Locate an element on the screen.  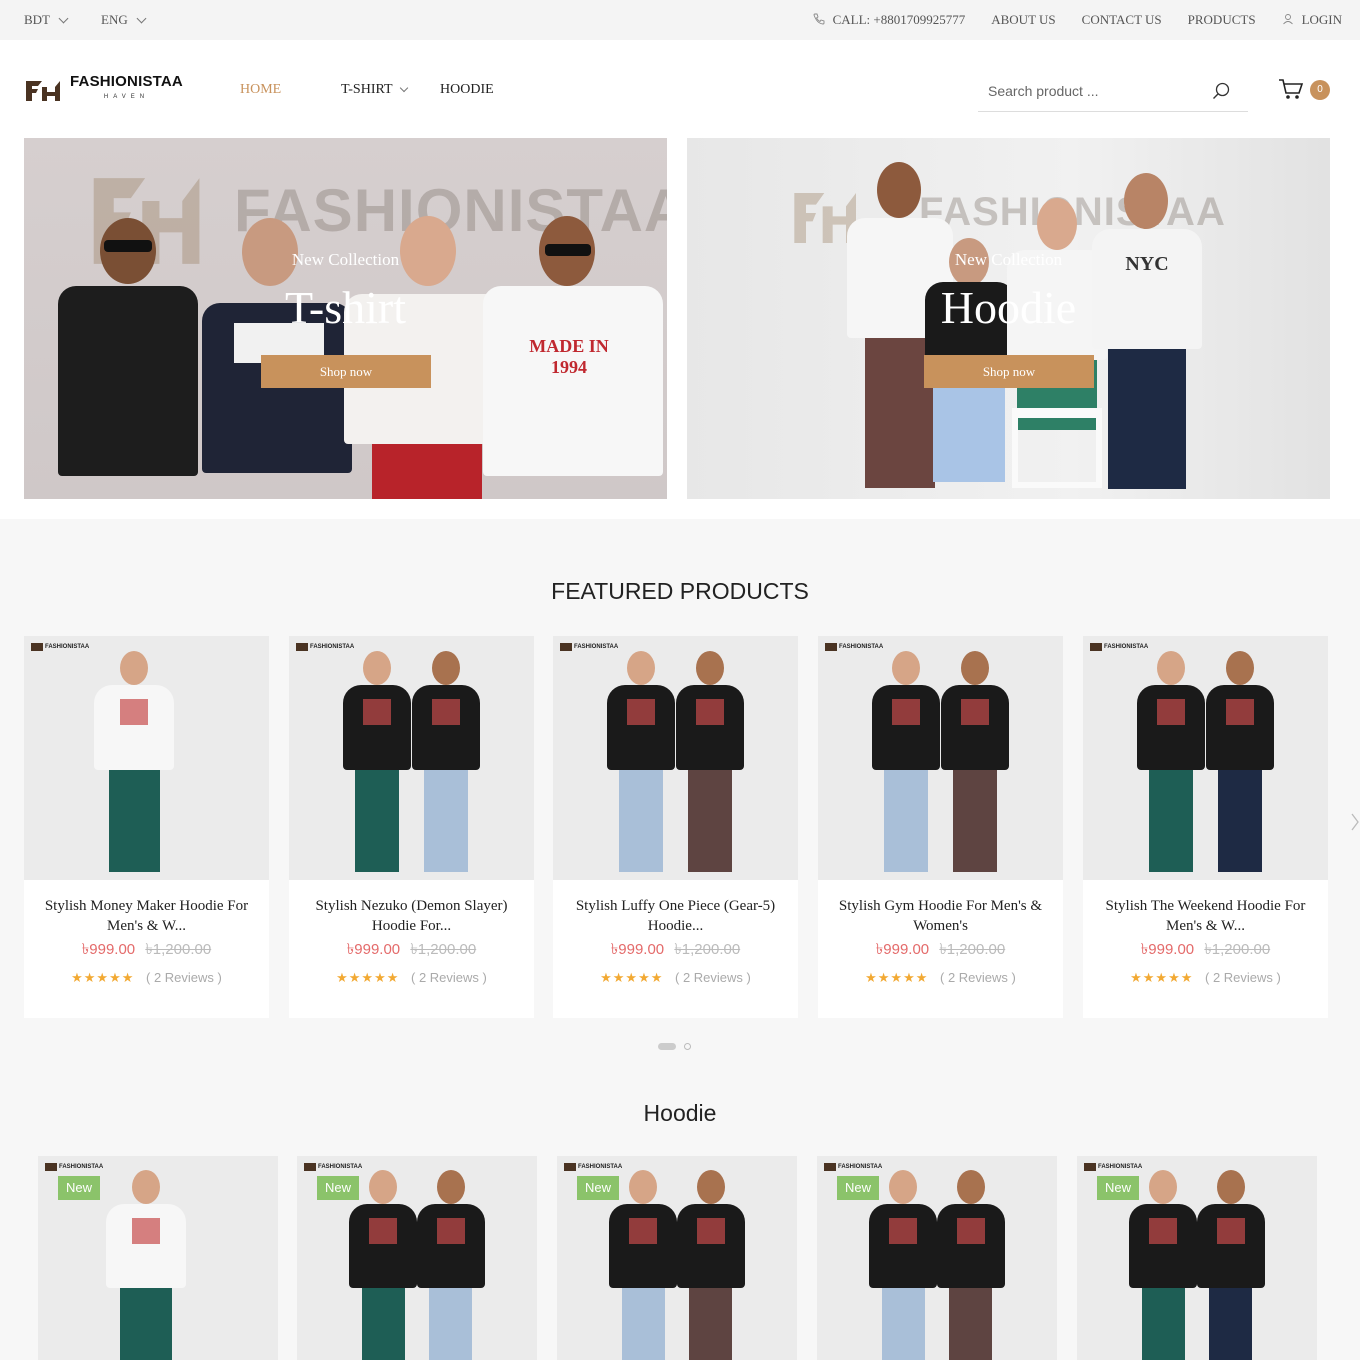
logo-text: FASHIONISTAA HAVEN is located at coordinates (126, 88).